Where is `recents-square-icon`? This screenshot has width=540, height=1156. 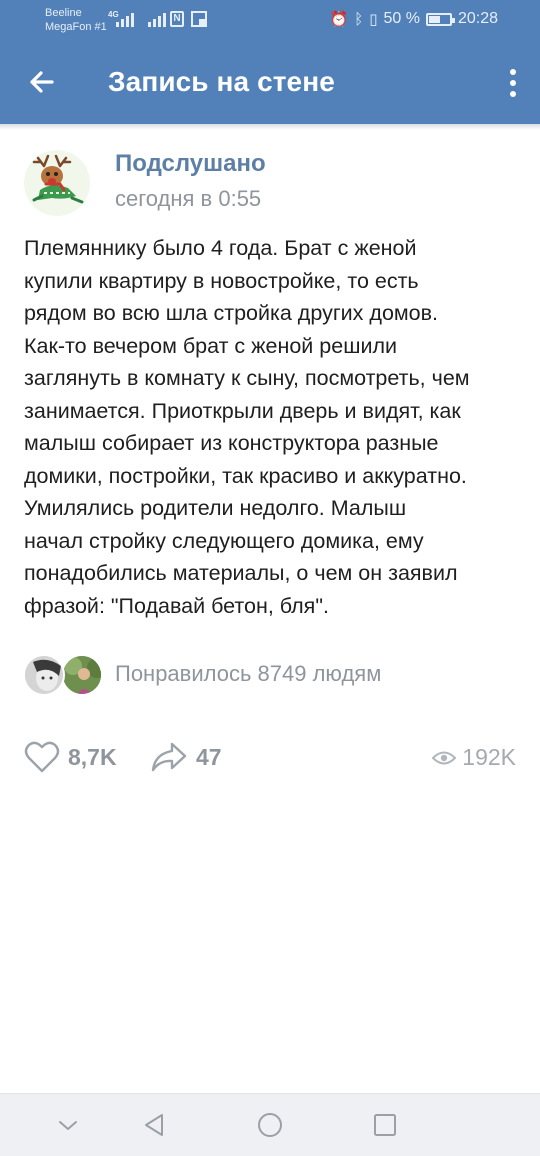
recents-square-icon is located at coordinates (385, 1125).